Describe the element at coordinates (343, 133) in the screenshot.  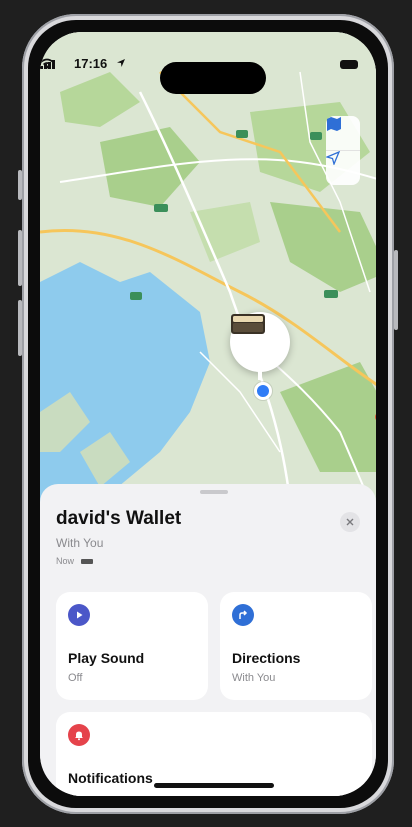
I see `map-mode-button` at that location.